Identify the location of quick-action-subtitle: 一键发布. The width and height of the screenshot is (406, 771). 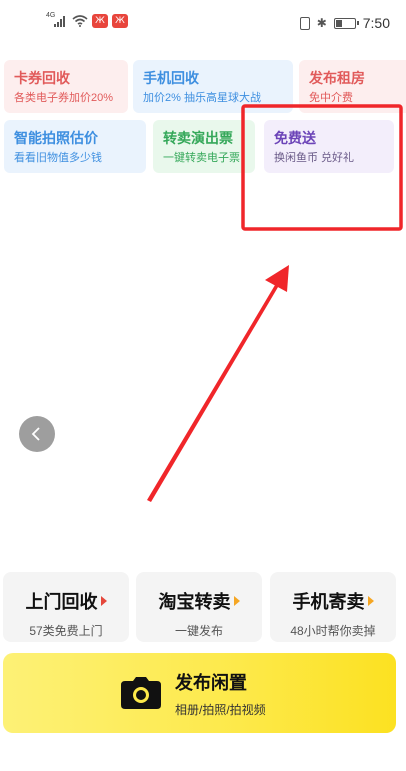
(198, 631).